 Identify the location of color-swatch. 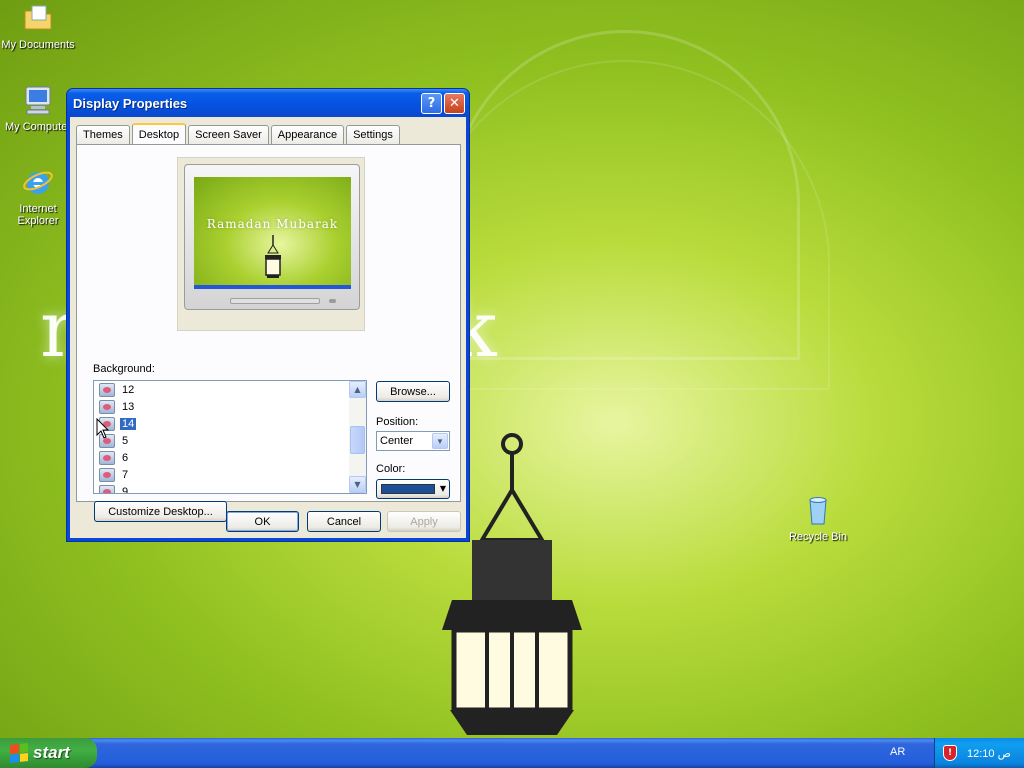
(408, 489).